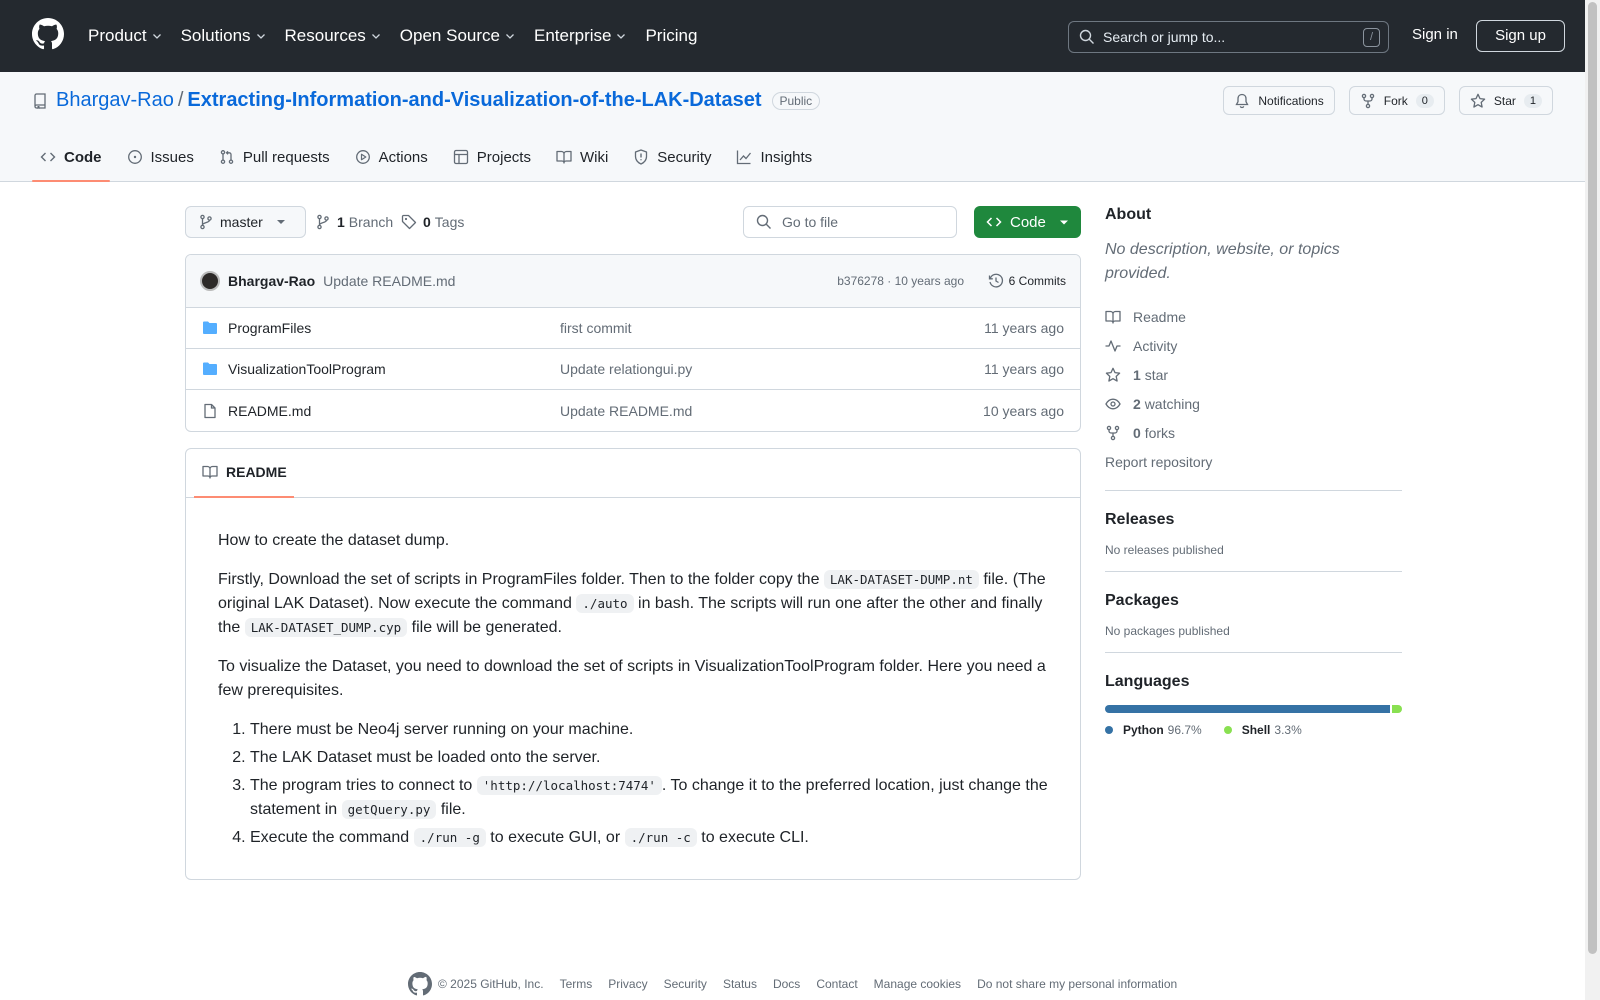 The width and height of the screenshot is (1600, 1000). Describe the element at coordinates (1253, 403) in the screenshot. I see `watching-link: 2 watching` at that location.